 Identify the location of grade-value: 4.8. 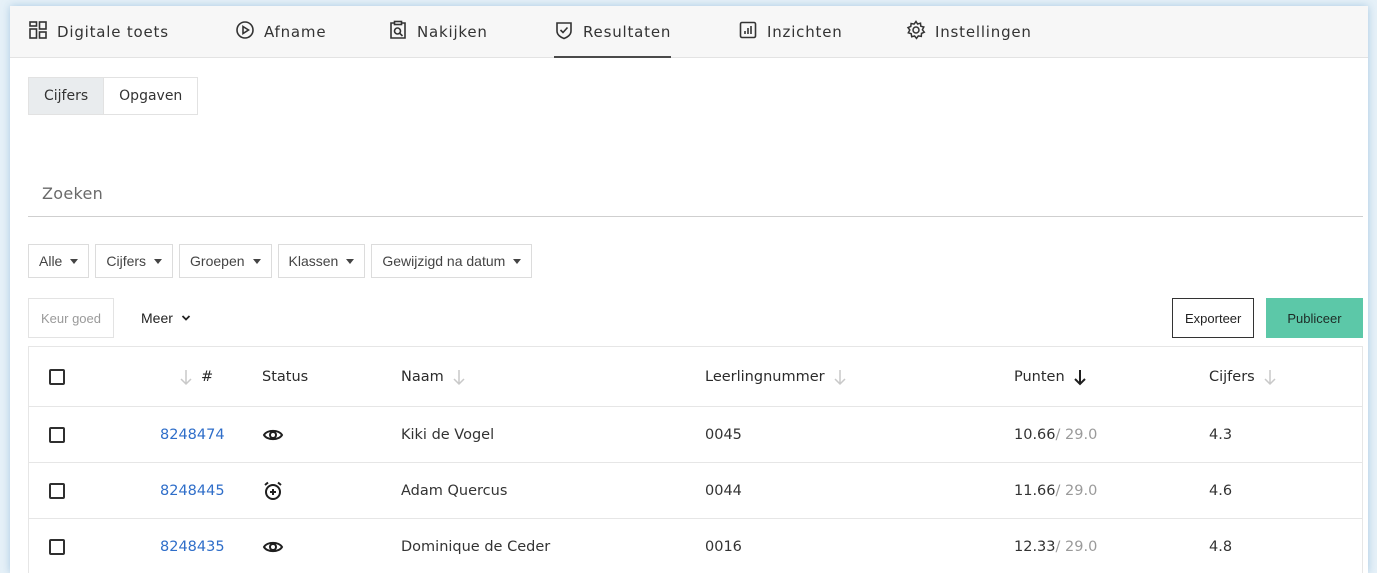
(1221, 546).